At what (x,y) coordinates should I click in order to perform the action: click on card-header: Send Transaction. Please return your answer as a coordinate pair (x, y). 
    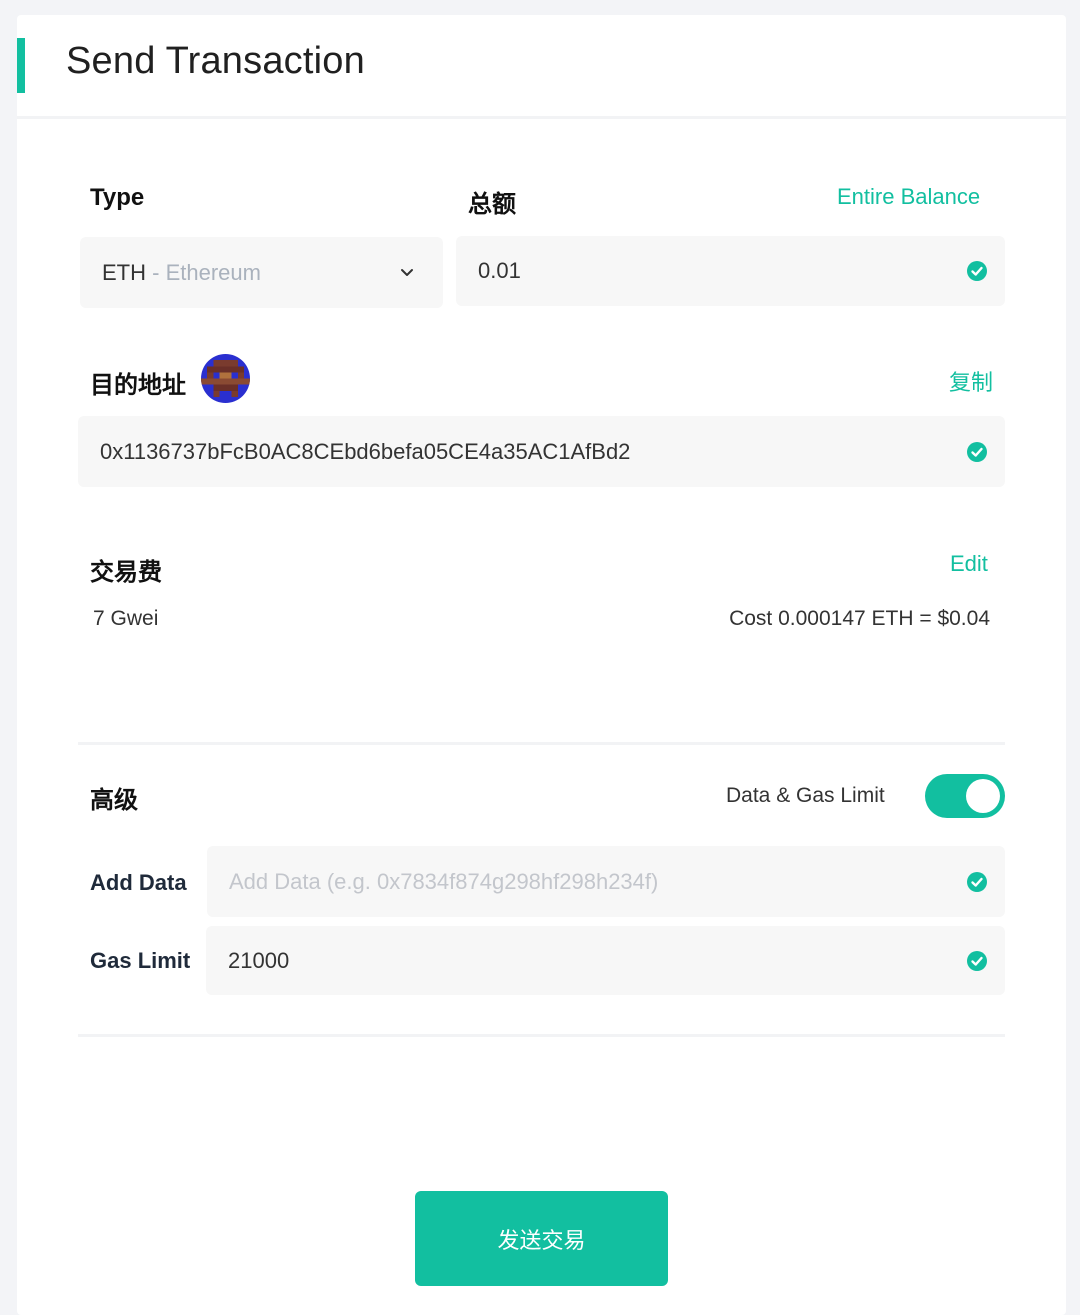
    Looking at the image, I should click on (541, 67).